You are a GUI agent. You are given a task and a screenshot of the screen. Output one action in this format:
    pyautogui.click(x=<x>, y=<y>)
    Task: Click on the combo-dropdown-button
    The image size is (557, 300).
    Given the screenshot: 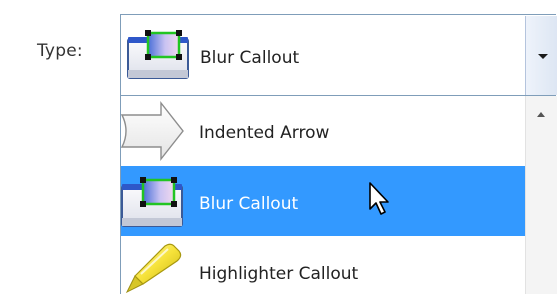 What is the action you would take?
    pyautogui.click(x=541, y=55)
    